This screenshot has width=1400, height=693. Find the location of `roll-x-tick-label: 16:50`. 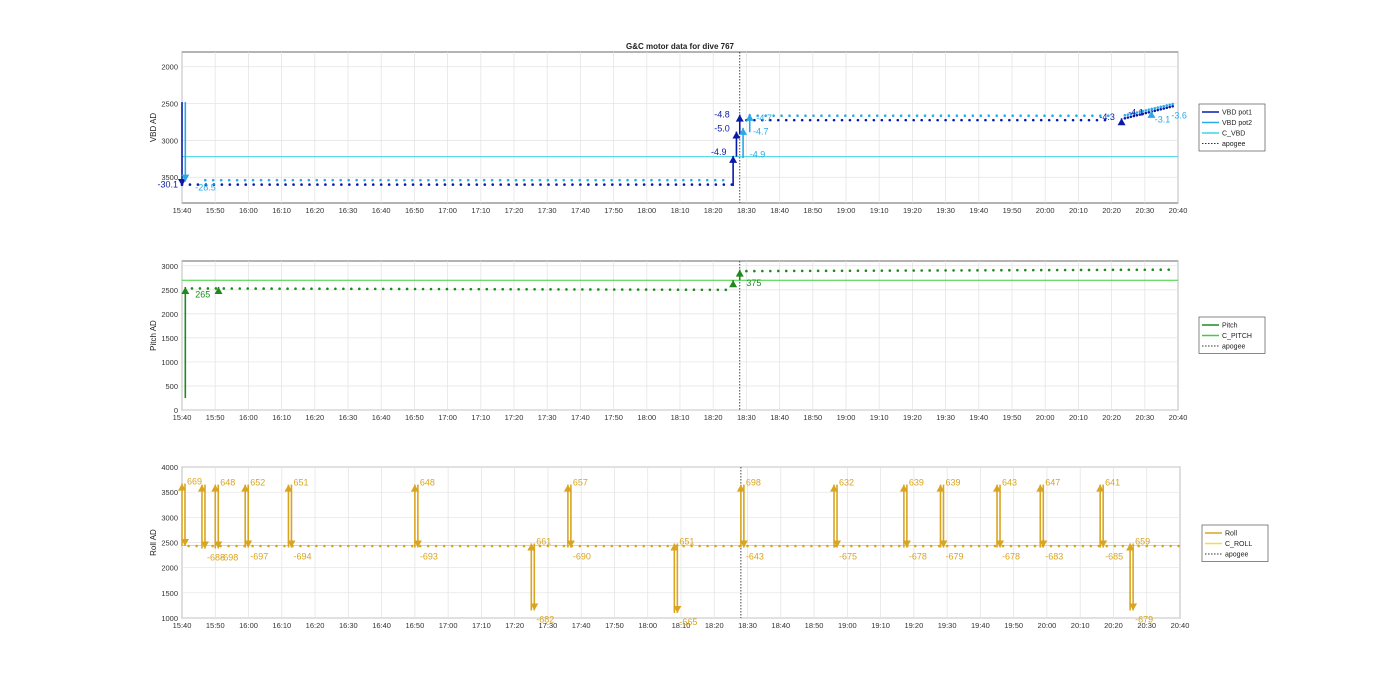

roll-x-tick-label: 16:50 is located at coordinates (414, 625).